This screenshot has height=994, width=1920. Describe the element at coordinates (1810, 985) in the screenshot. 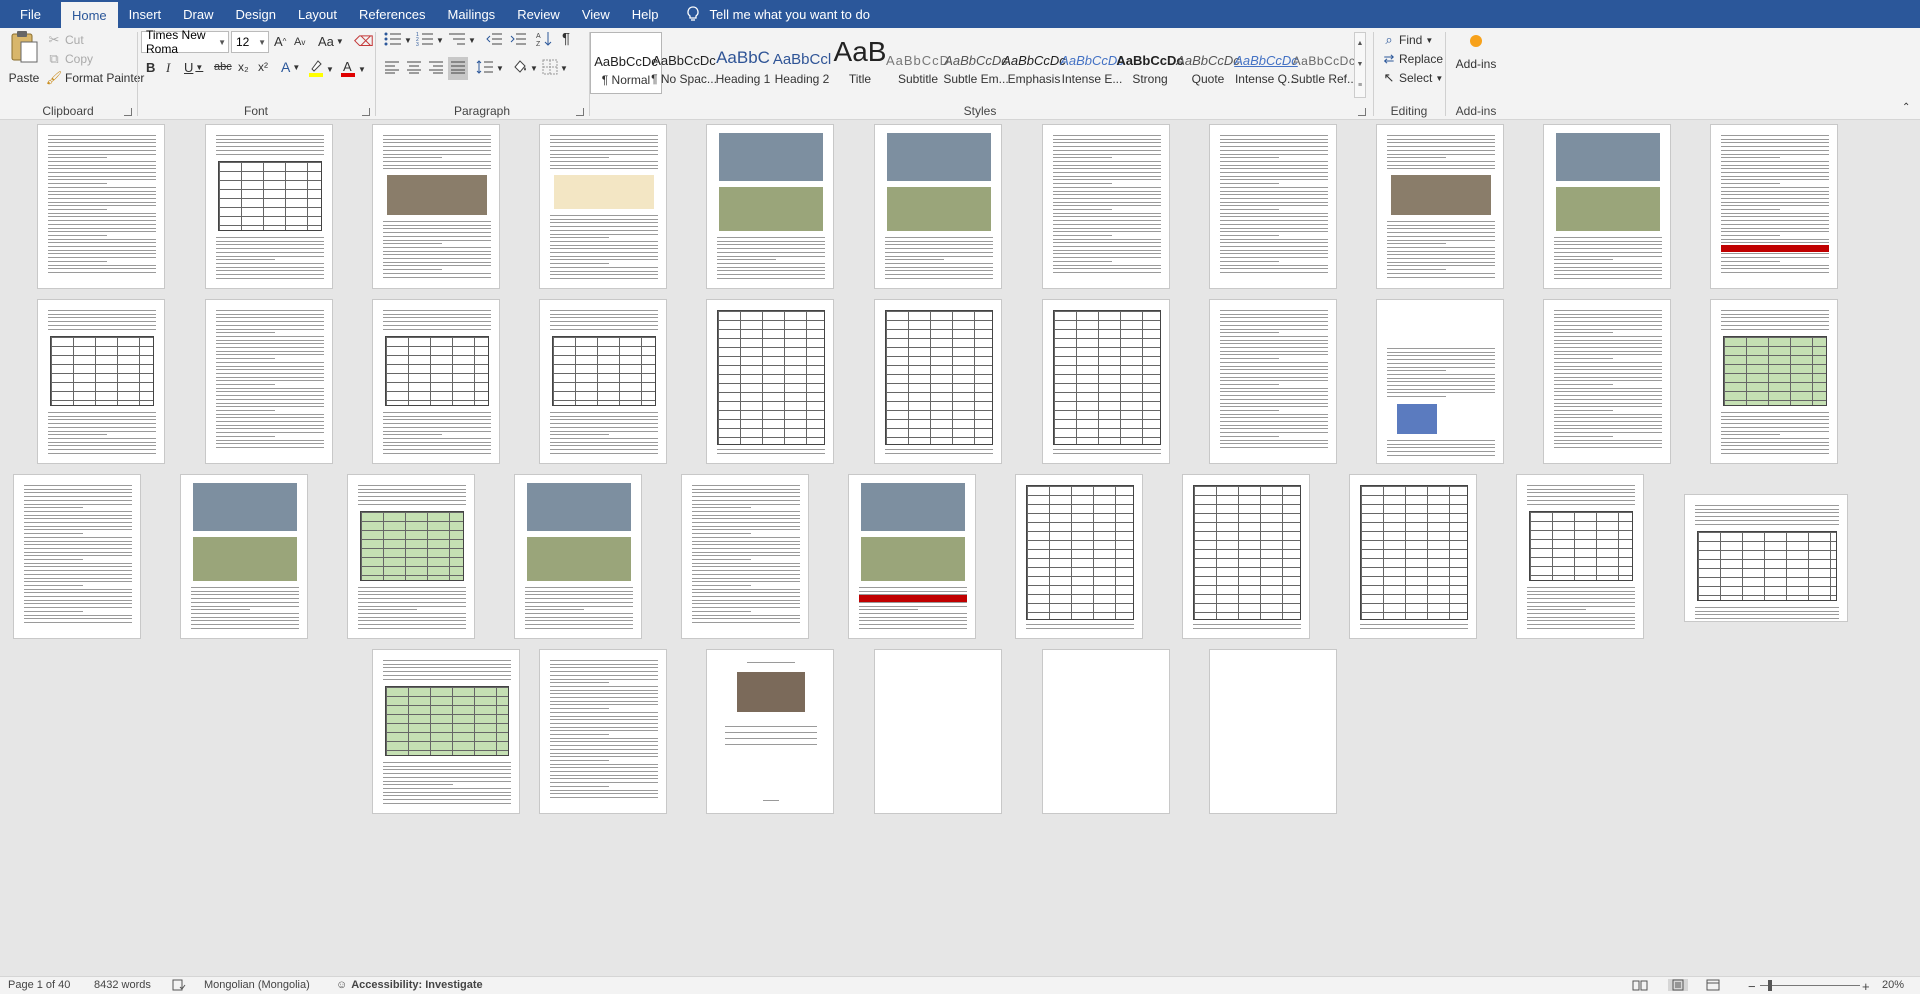

I see `zoom-slider` at that location.